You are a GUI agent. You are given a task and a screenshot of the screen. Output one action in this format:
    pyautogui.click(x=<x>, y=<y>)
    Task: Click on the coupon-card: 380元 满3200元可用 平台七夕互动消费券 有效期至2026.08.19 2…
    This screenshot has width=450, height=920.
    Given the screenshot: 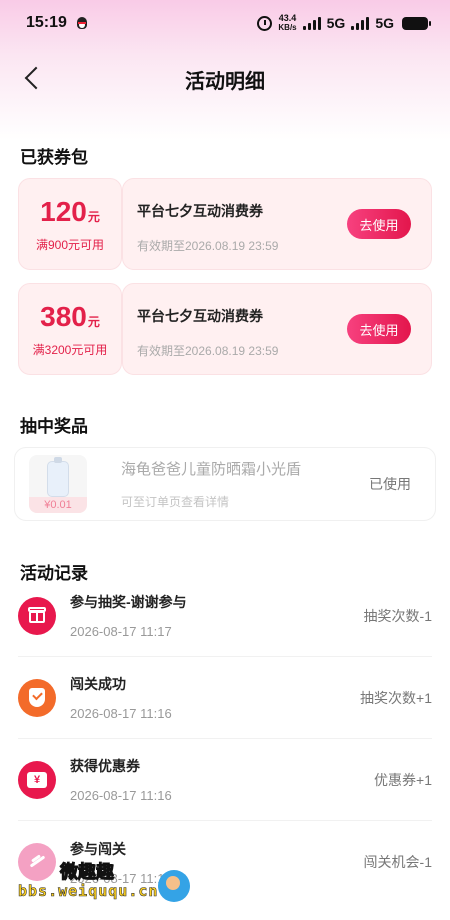 What is the action you would take?
    pyautogui.click(x=225, y=329)
    